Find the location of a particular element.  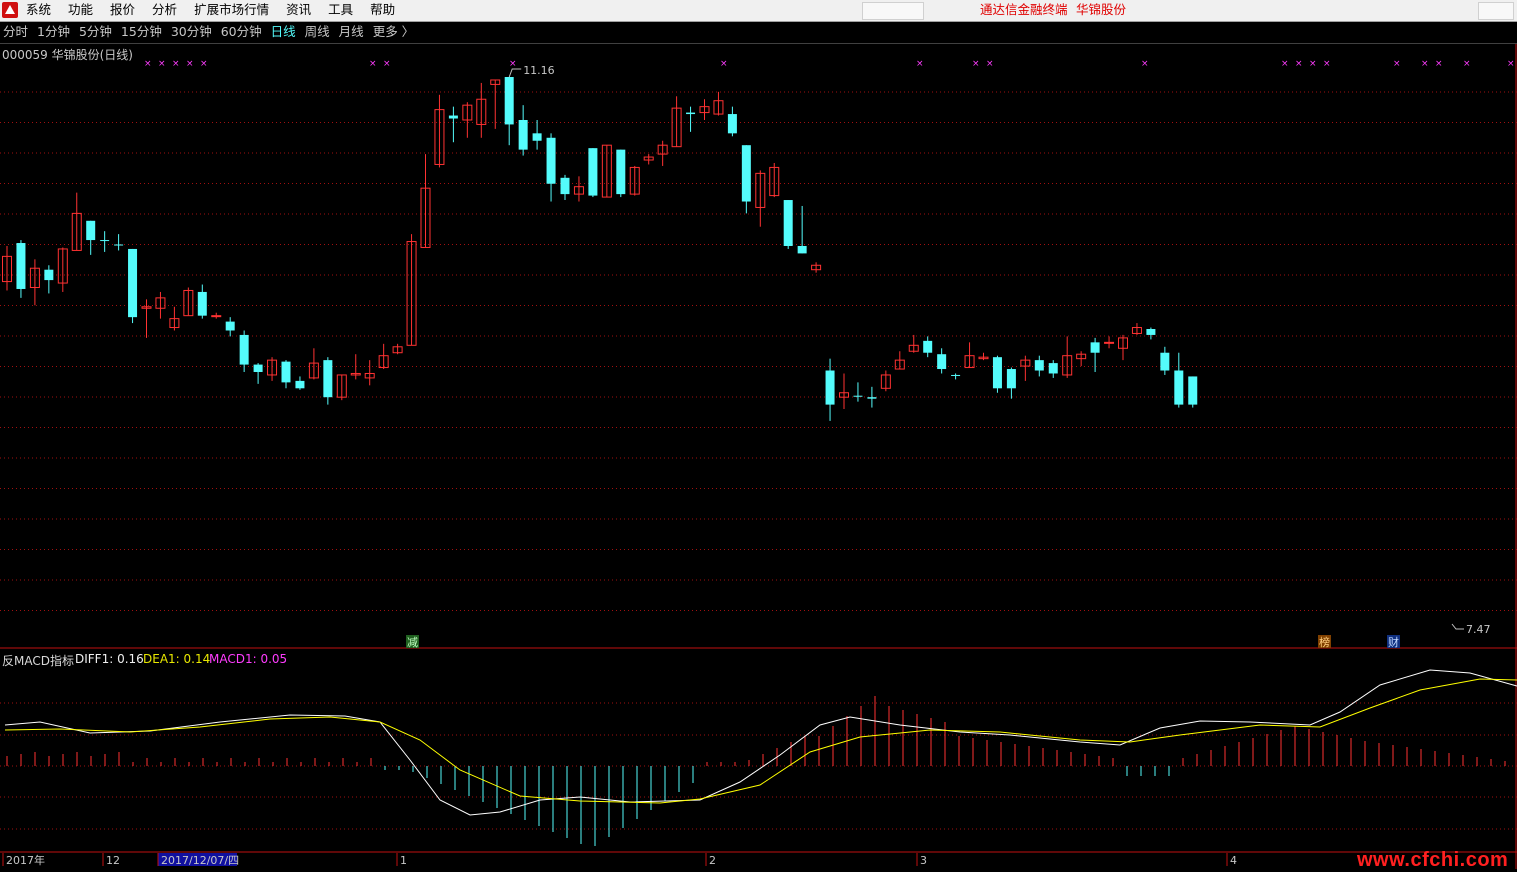

indicator-name: 反MACD指标 is located at coordinates (38, 660).